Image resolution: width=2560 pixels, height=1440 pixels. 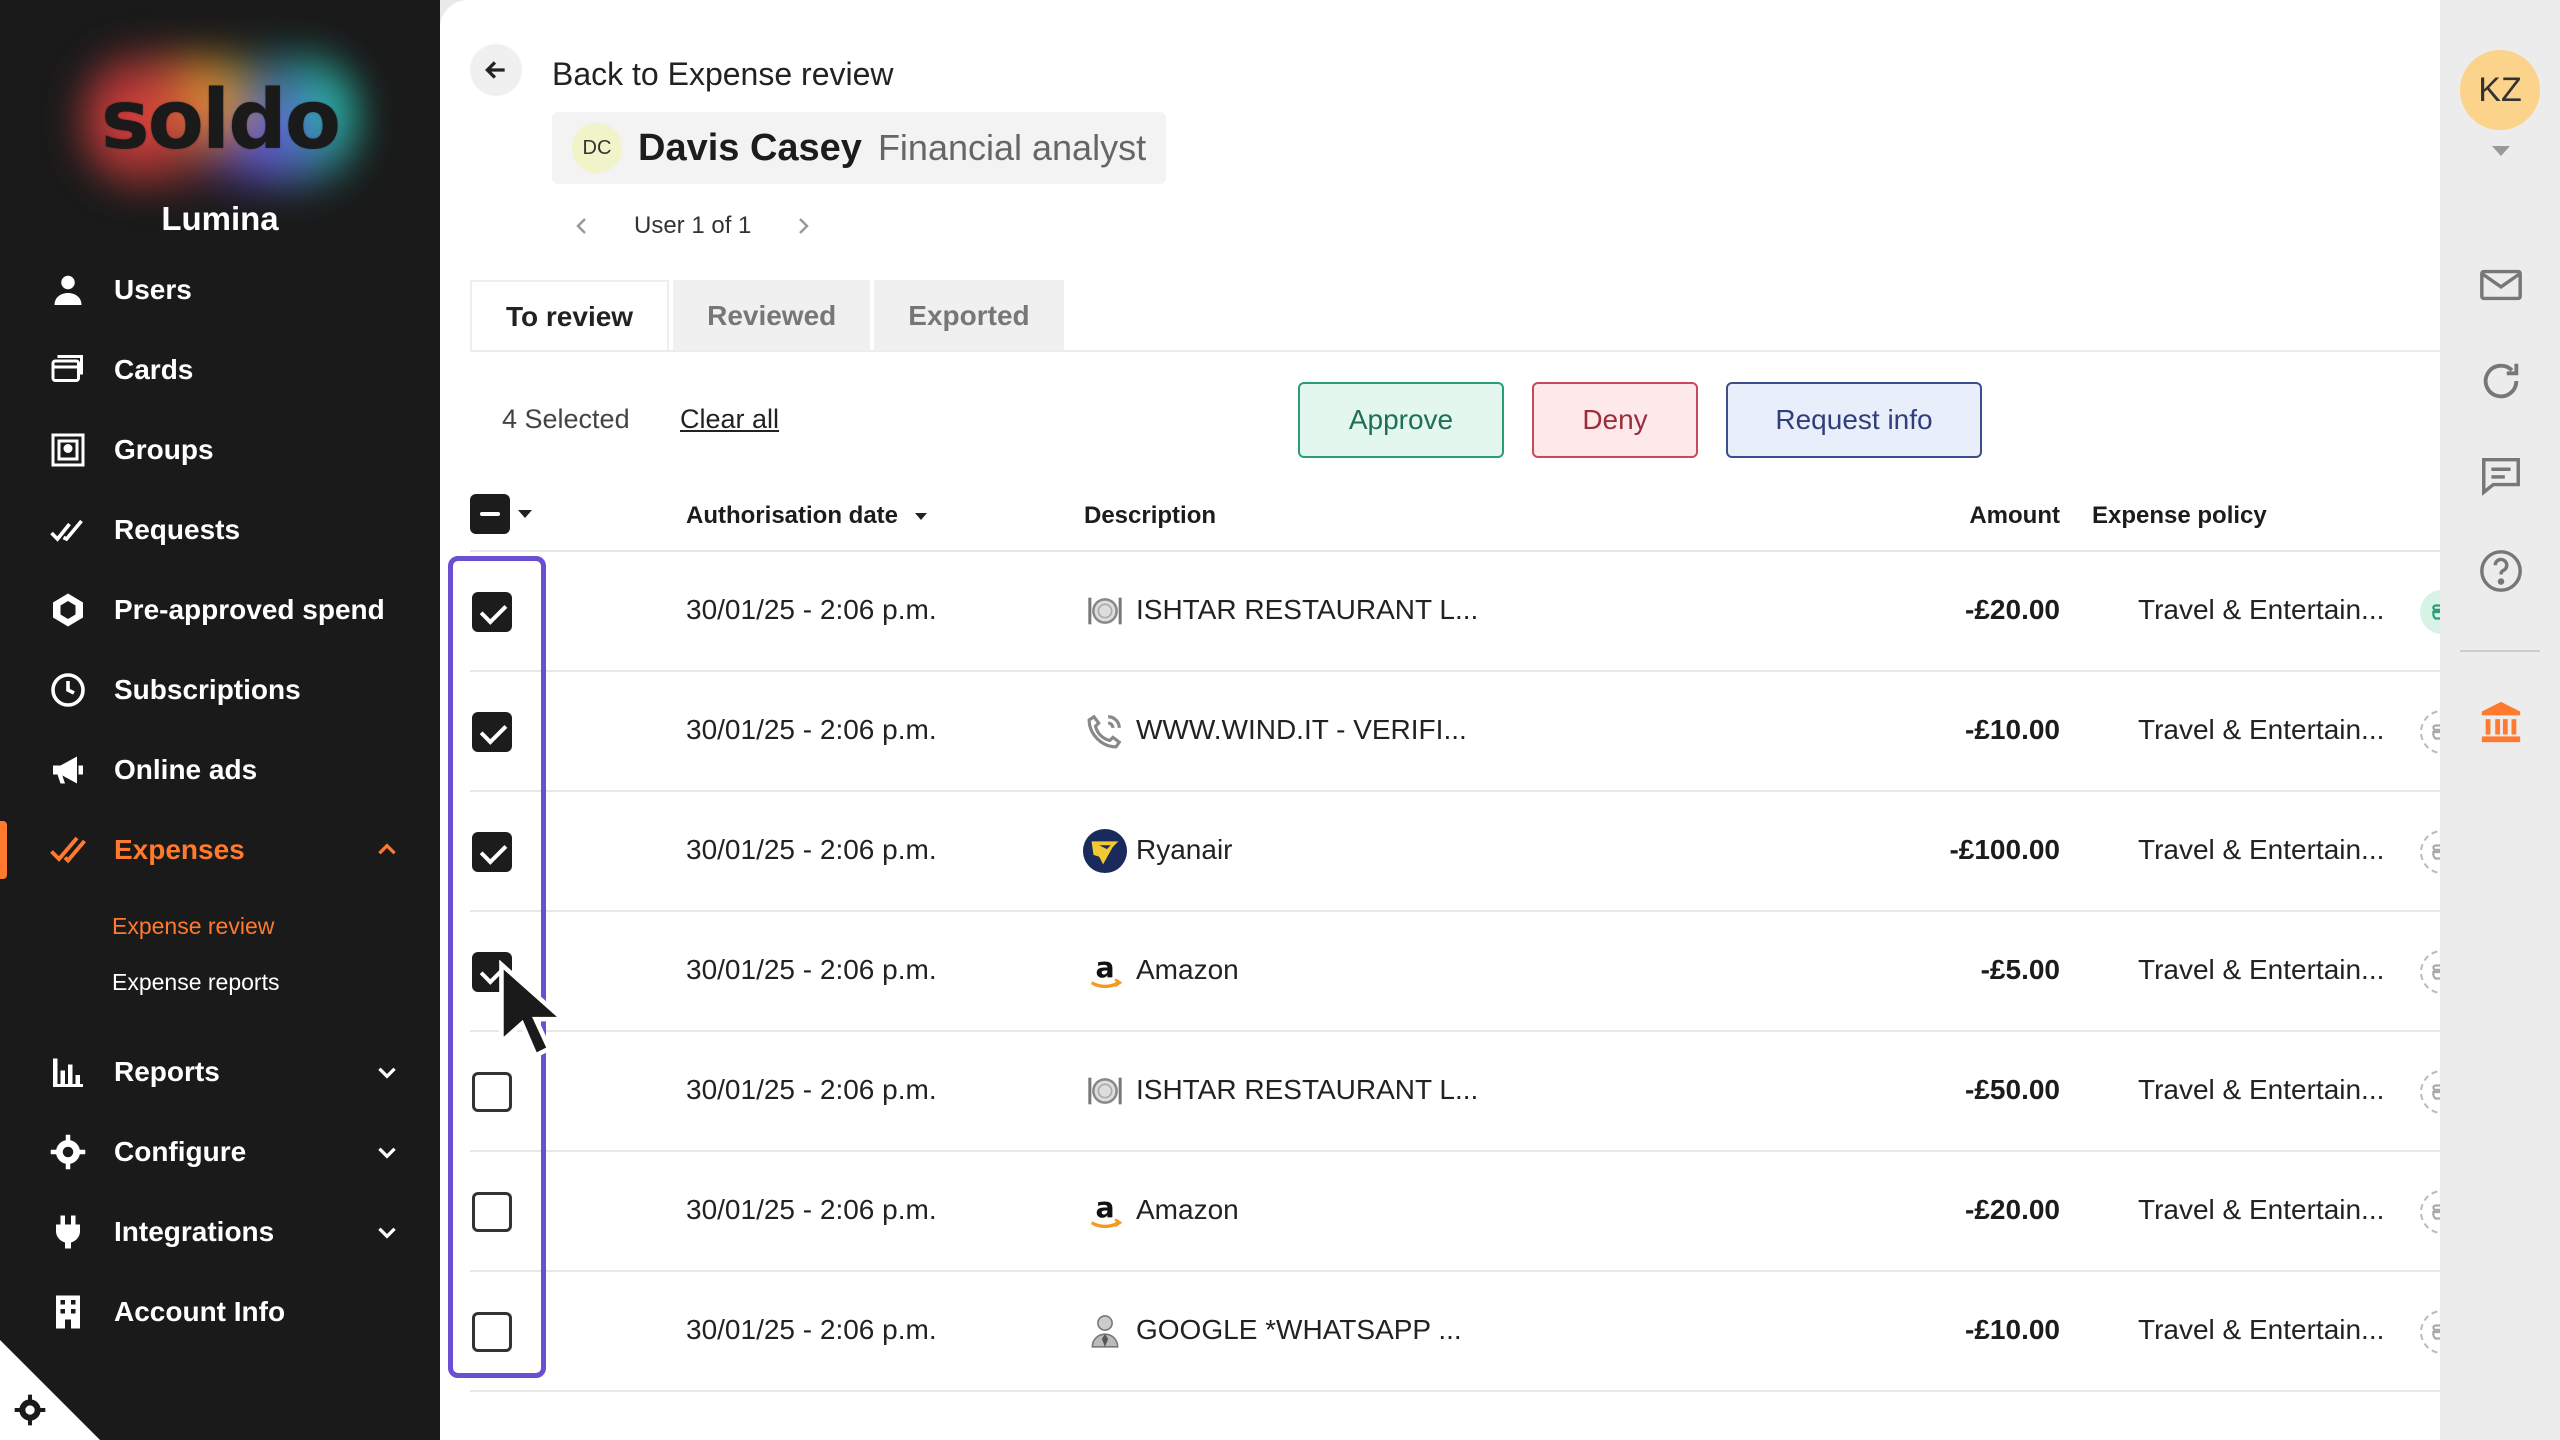 What do you see at coordinates (2501, 723) in the screenshot?
I see `bank-icon` at bounding box center [2501, 723].